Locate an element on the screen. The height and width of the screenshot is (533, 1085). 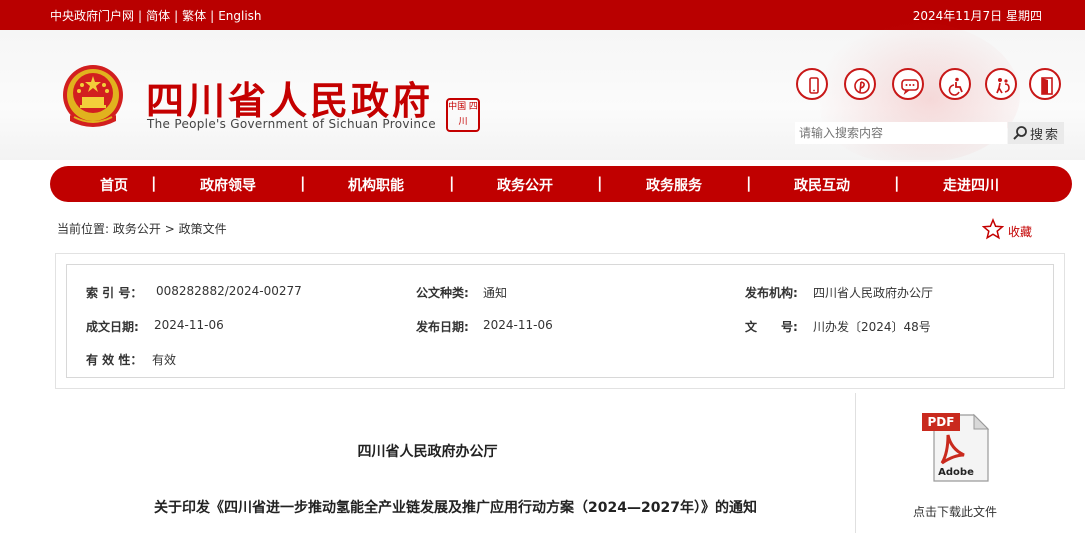
nav-leaders: 政府领导 is located at coordinates (228, 185).